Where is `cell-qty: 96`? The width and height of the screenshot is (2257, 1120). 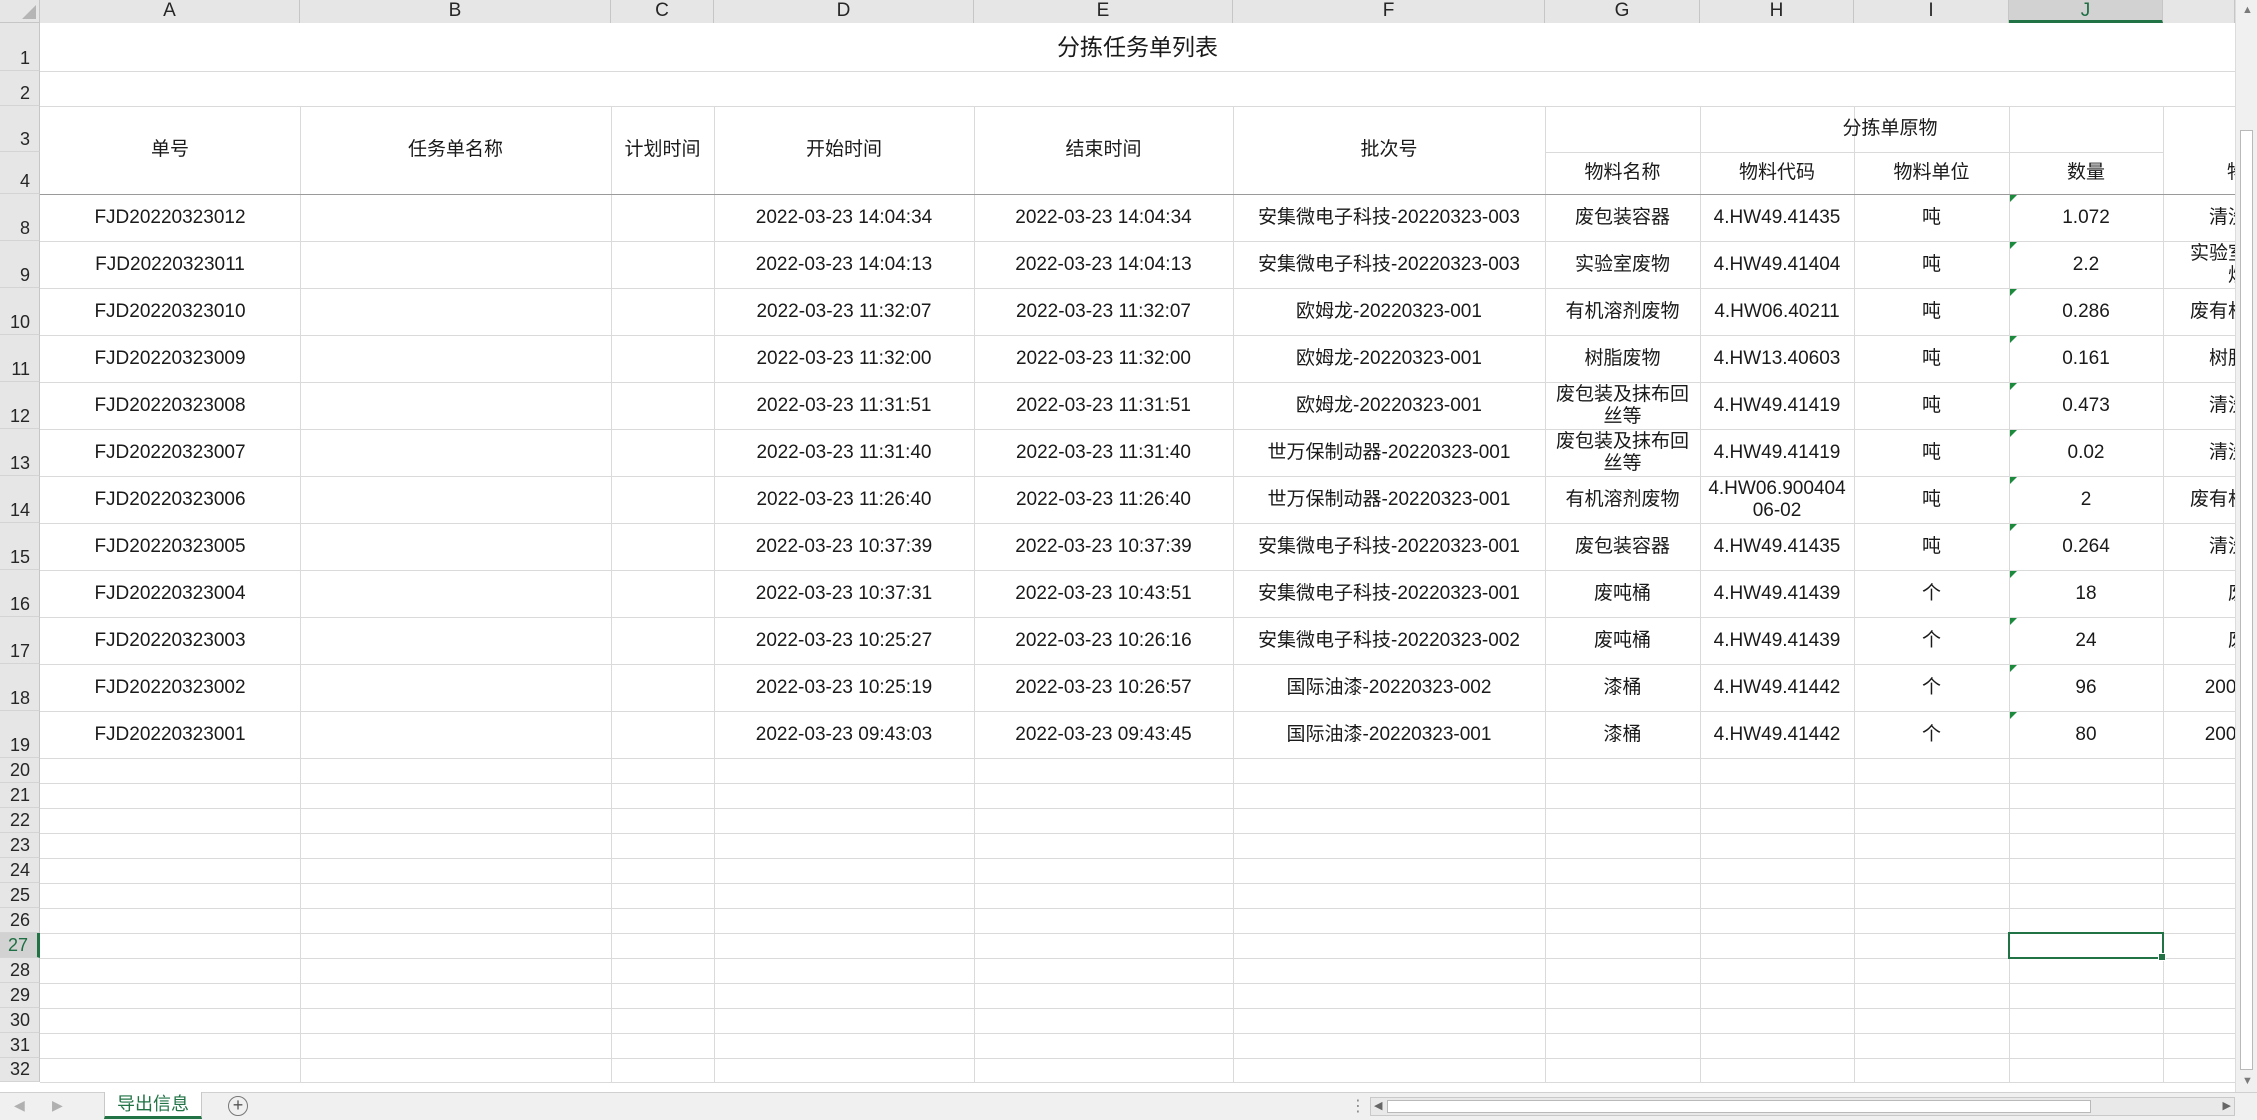
cell-qty: 96 is located at coordinates (2086, 687).